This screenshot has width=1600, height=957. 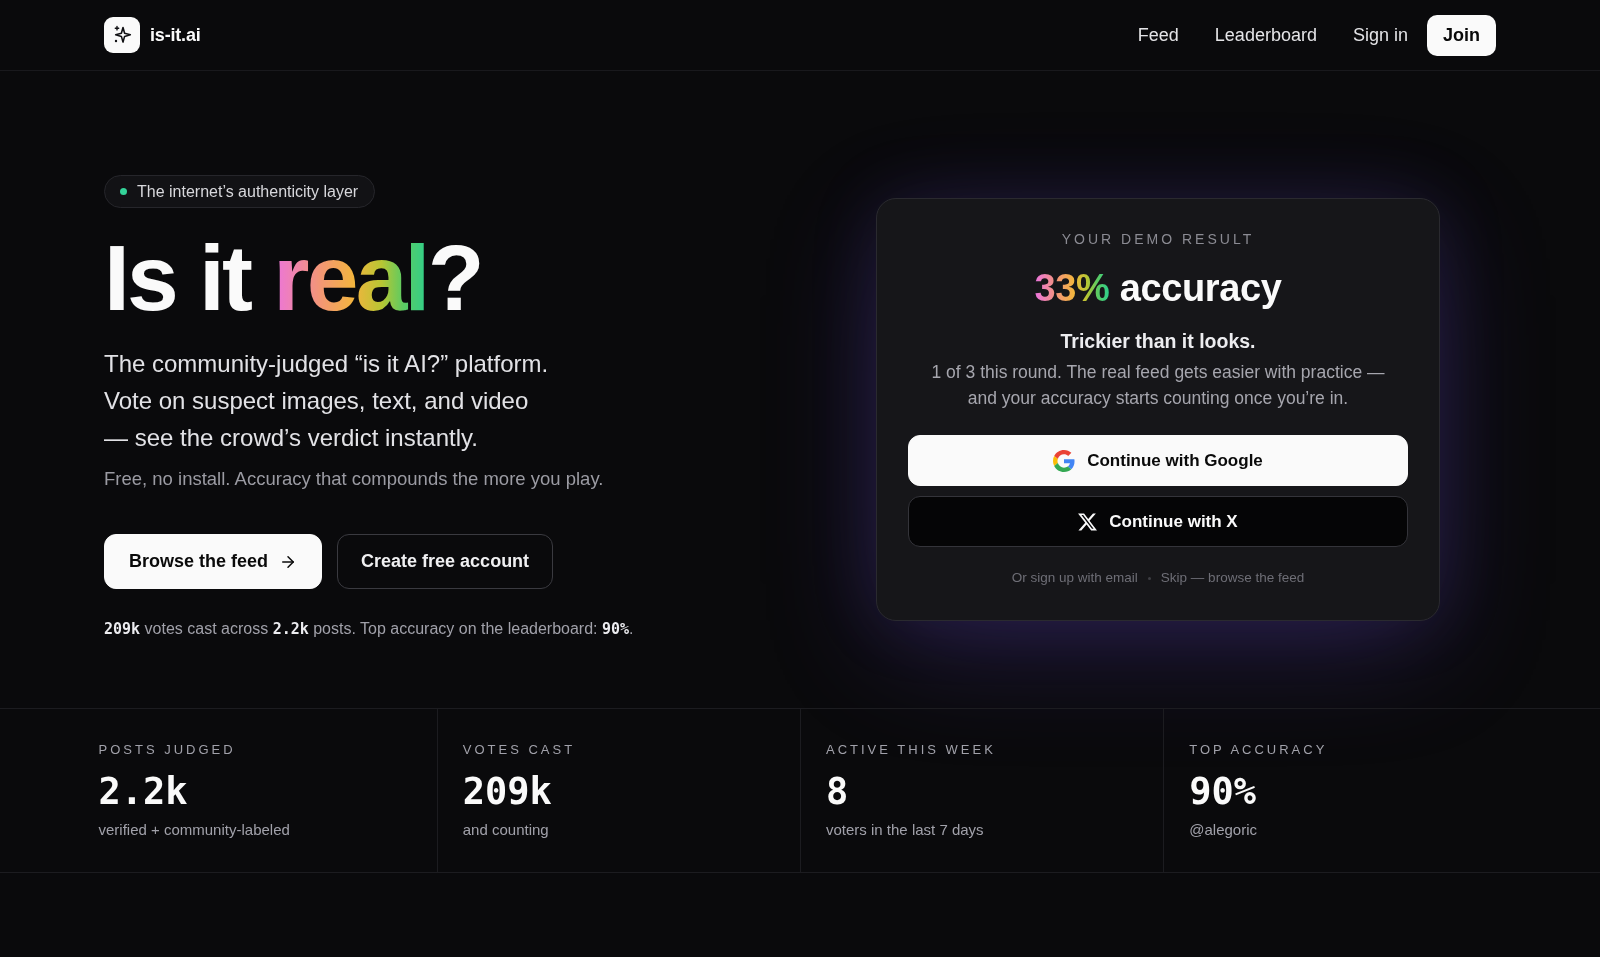 What do you see at coordinates (506, 830) in the screenshot?
I see `stat-caption: and counting` at bounding box center [506, 830].